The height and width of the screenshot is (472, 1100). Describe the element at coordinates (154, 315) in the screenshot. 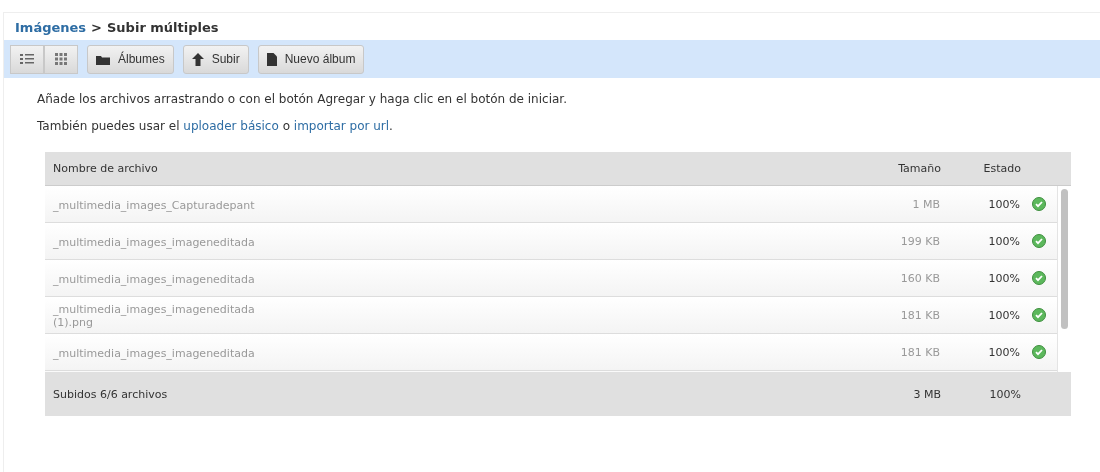

I see `file-name-cell-text: _multimedia_images_imageneditada (1).png` at that location.